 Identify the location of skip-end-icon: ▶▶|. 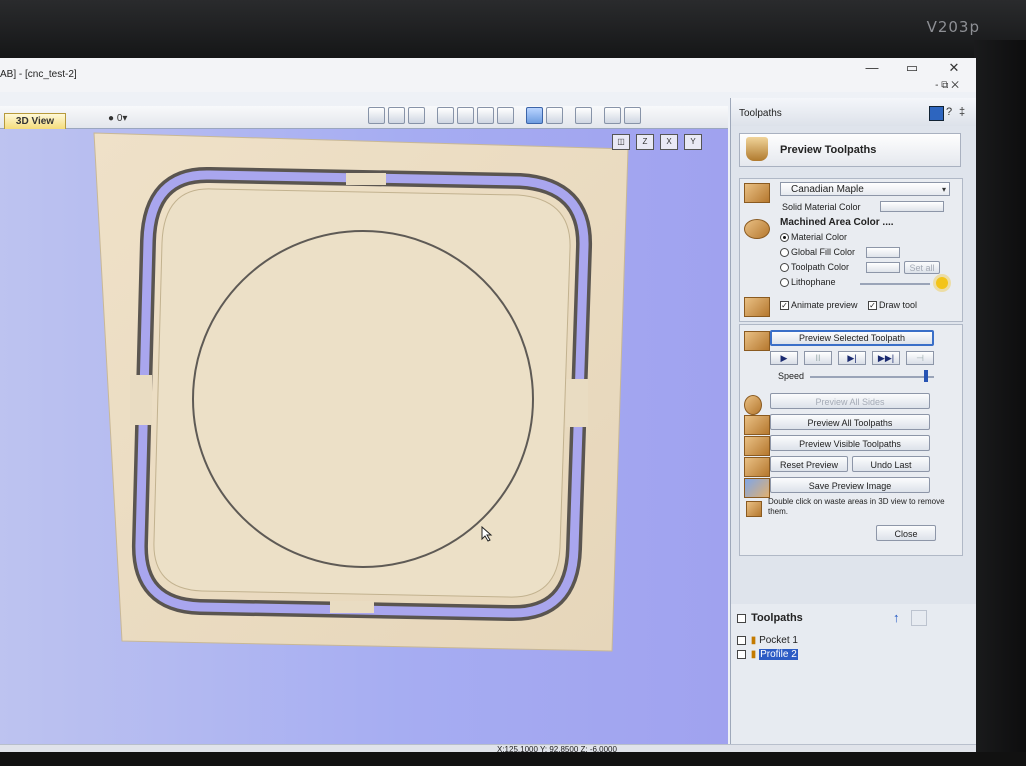
(886, 358).